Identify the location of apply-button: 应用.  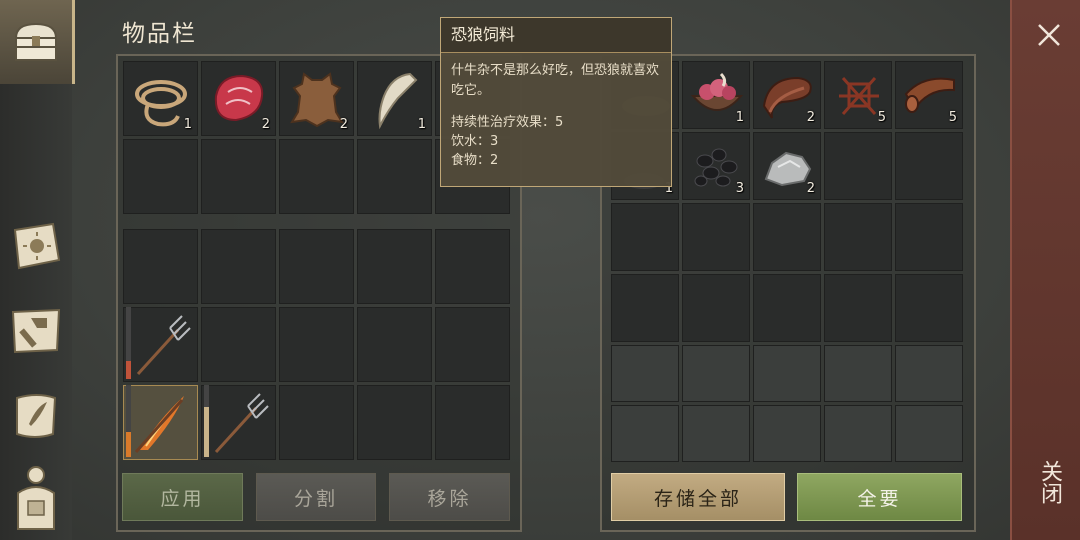
(182, 497).